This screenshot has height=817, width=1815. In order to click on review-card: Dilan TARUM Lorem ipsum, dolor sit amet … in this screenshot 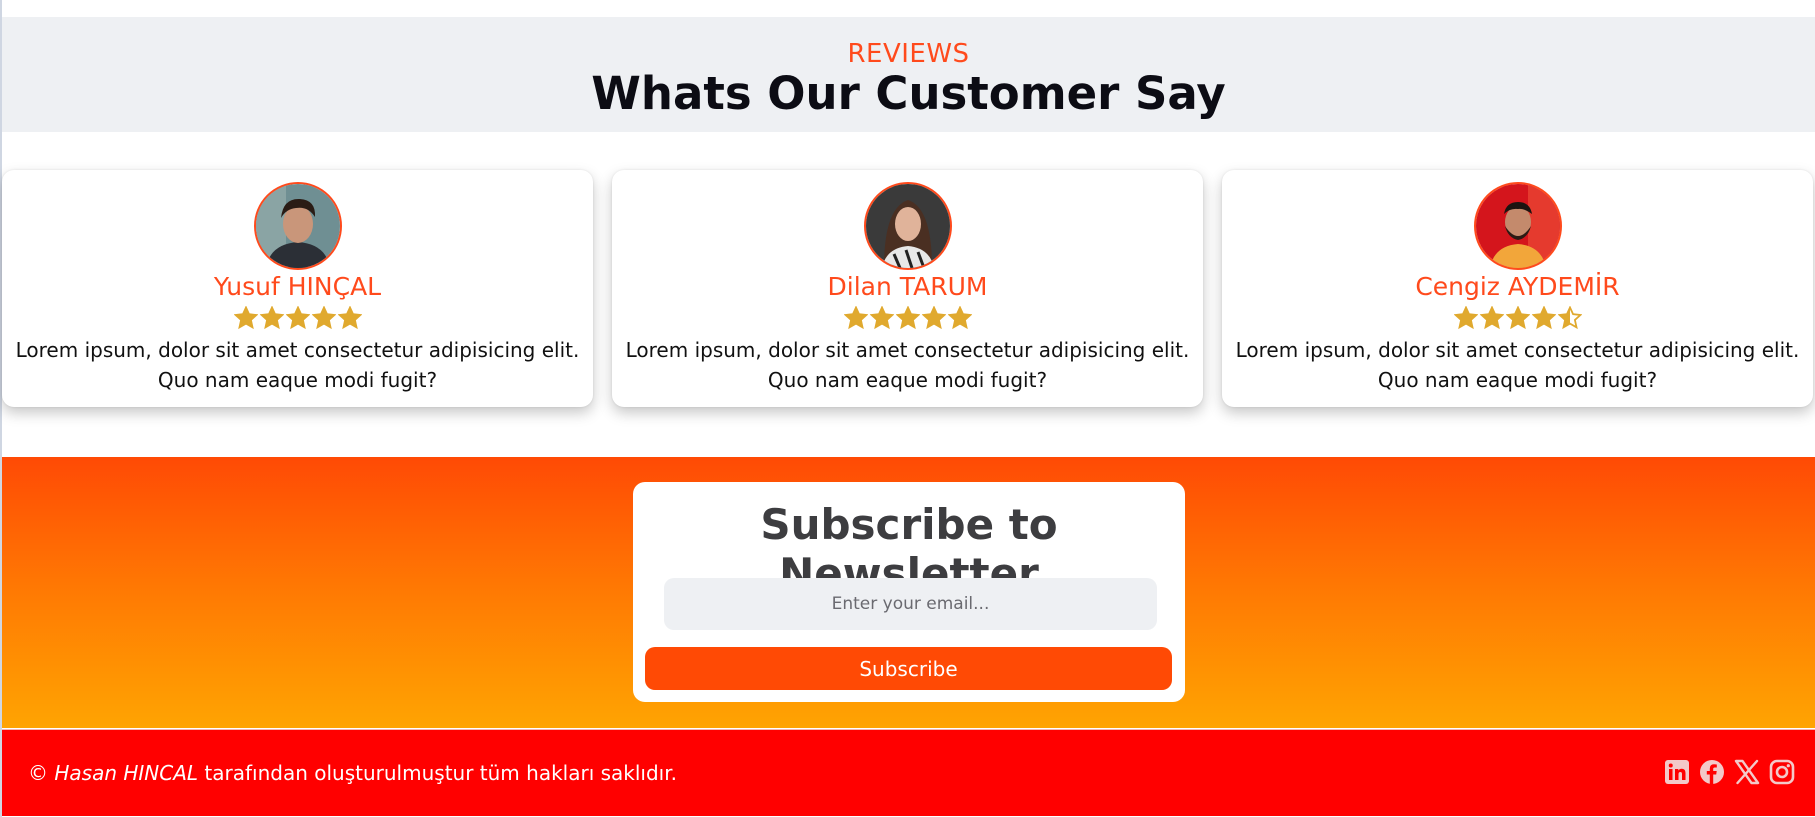, I will do `click(907, 288)`.